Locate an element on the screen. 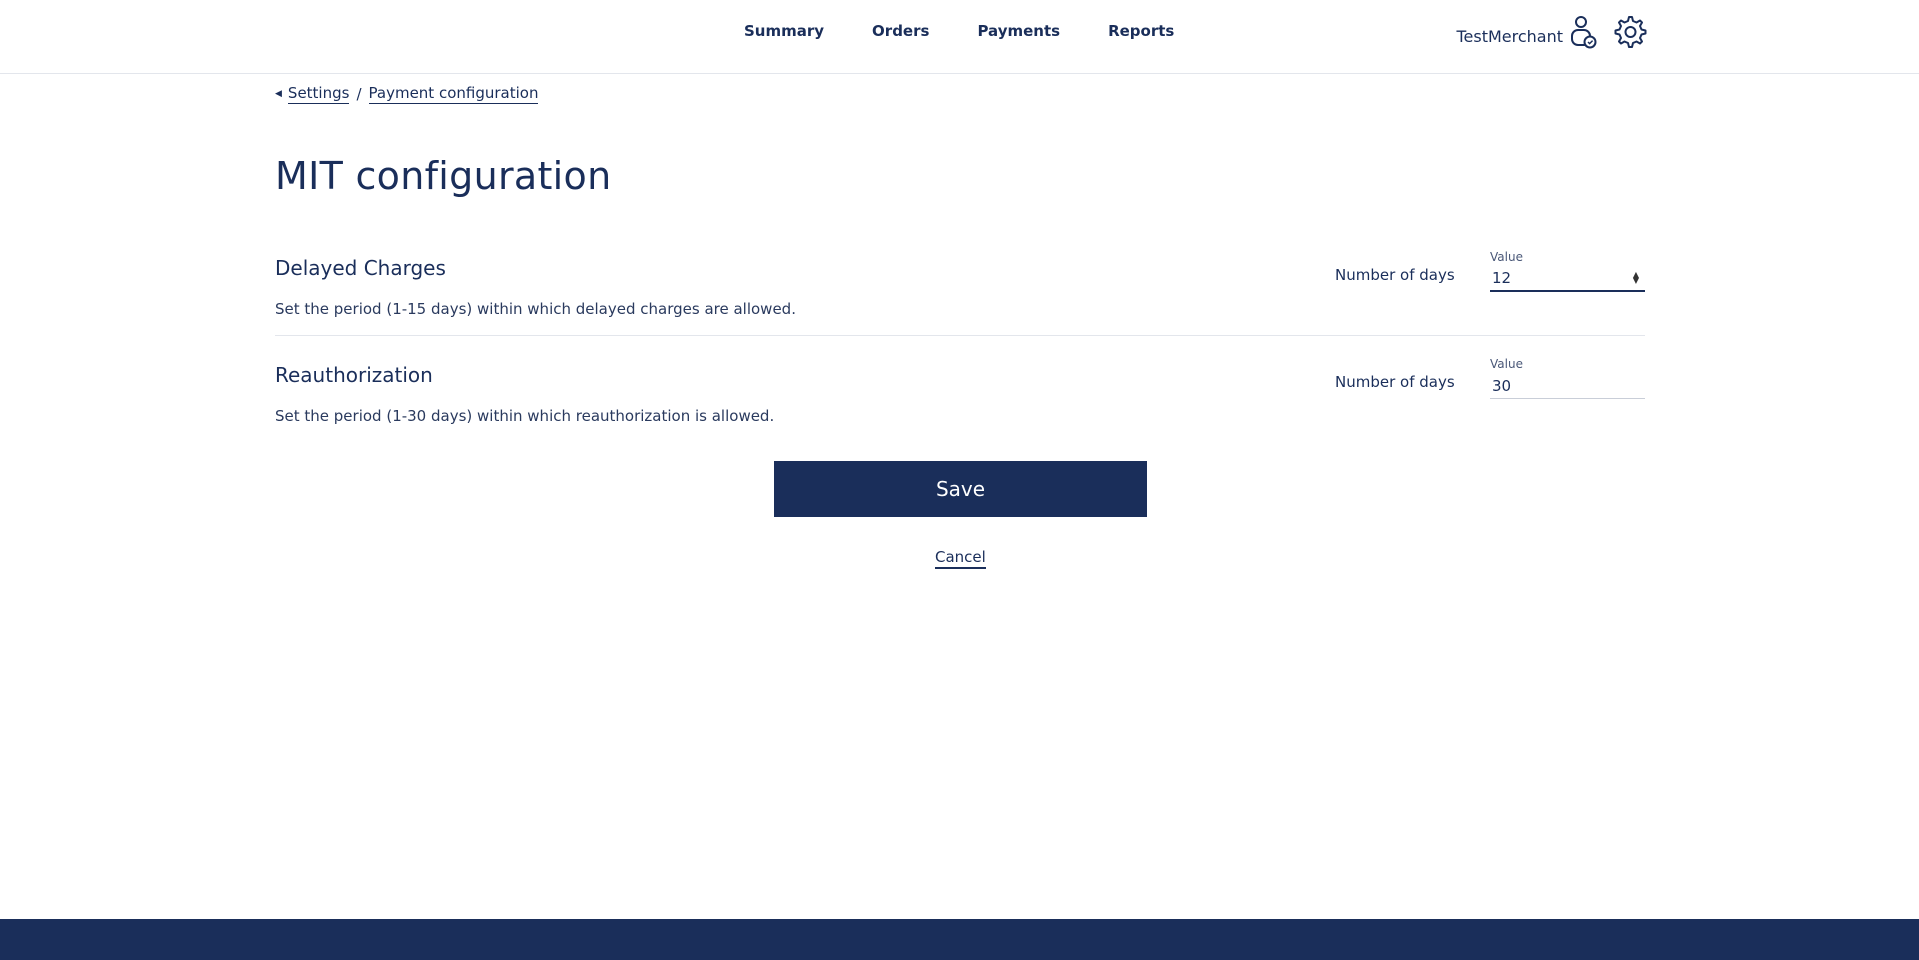  breadcrumb: ◀ Settings / Payment configuration is located at coordinates (407, 94).